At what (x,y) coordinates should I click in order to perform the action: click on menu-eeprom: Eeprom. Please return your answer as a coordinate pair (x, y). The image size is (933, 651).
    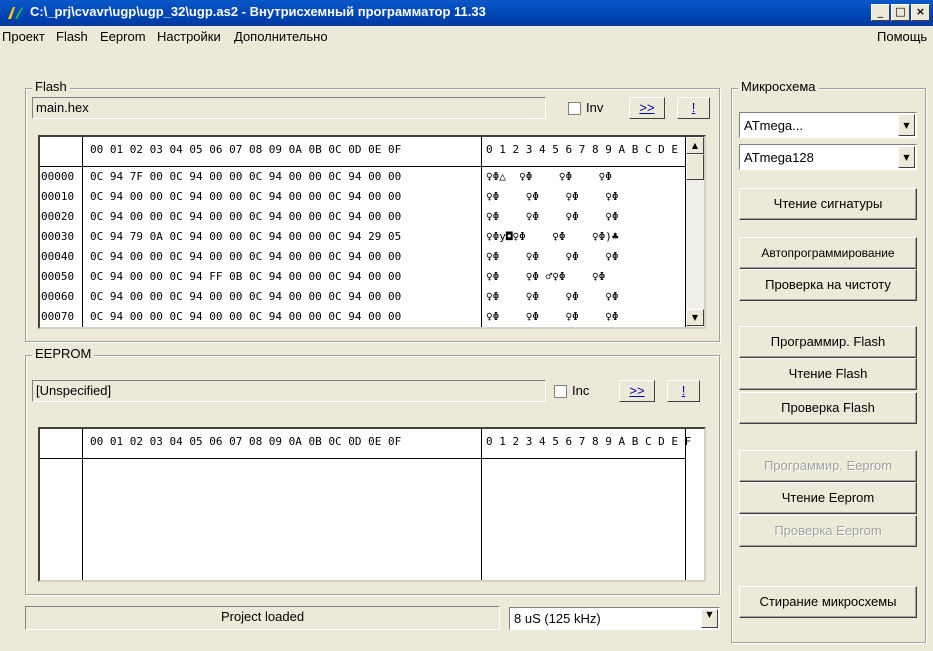
    Looking at the image, I should click on (123, 36).